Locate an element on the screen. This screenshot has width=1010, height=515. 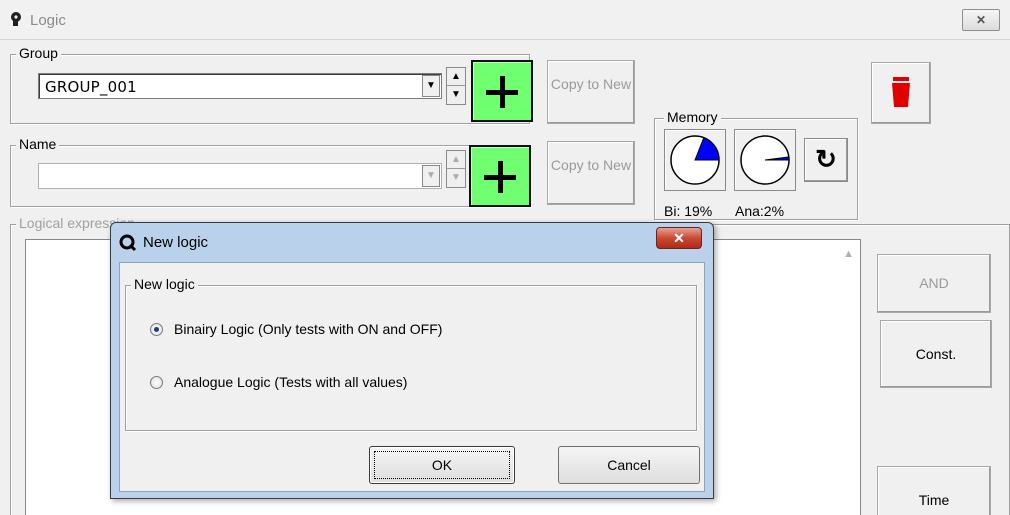
group-legend: Group is located at coordinates (38, 53).